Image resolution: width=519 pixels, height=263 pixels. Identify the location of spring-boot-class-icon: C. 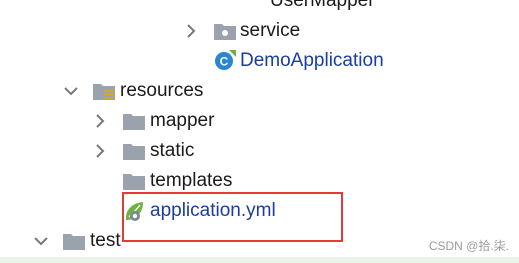
(225, 60).